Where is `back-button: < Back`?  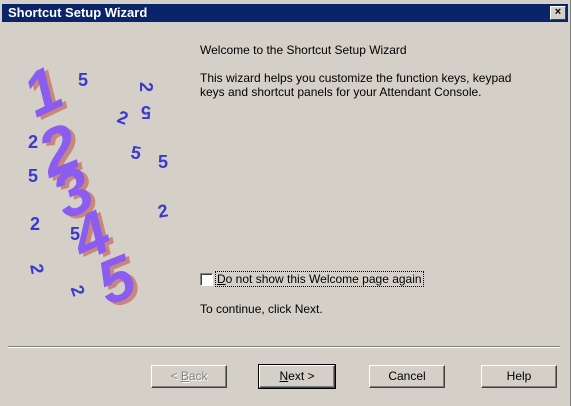
back-button: < Back is located at coordinates (189, 376).